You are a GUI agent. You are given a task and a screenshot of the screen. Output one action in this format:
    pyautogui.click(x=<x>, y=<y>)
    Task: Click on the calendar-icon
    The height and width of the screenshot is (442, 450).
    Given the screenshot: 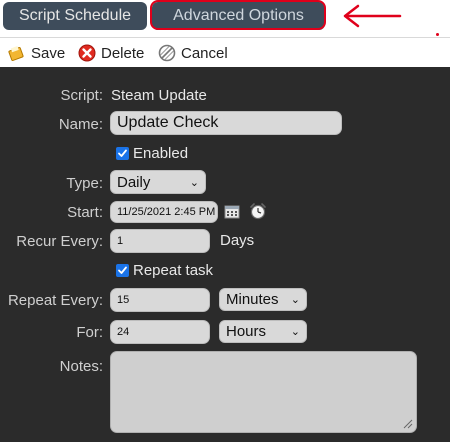 What is the action you would take?
    pyautogui.click(x=232, y=211)
    